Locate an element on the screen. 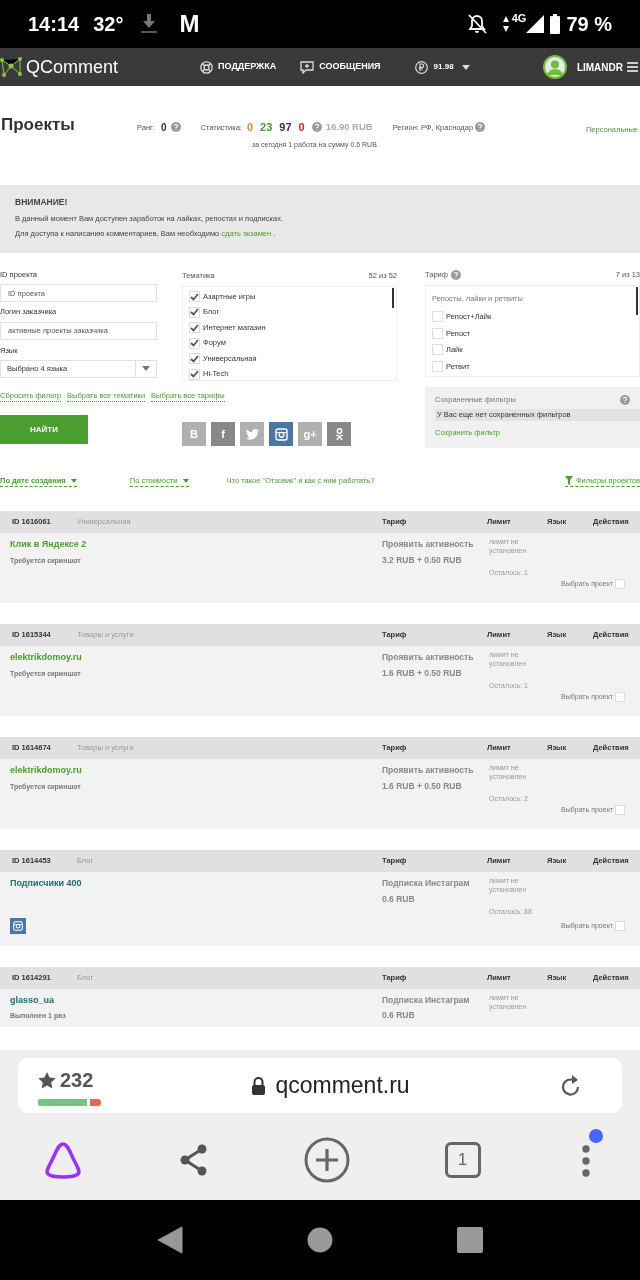 This screenshot has width=640, height=1280. notice-title: ВНИМАНИЕ! is located at coordinates (42, 202).